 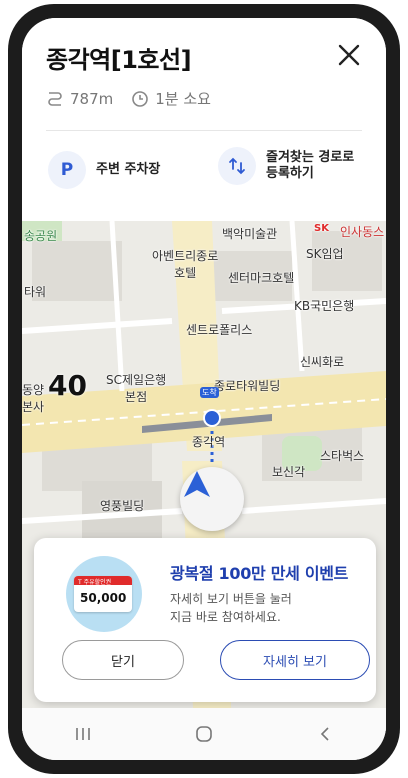 I want to click on save-favorite-route-label: 즐겨찾는 경로로 등록하기, so click(x=310, y=165).